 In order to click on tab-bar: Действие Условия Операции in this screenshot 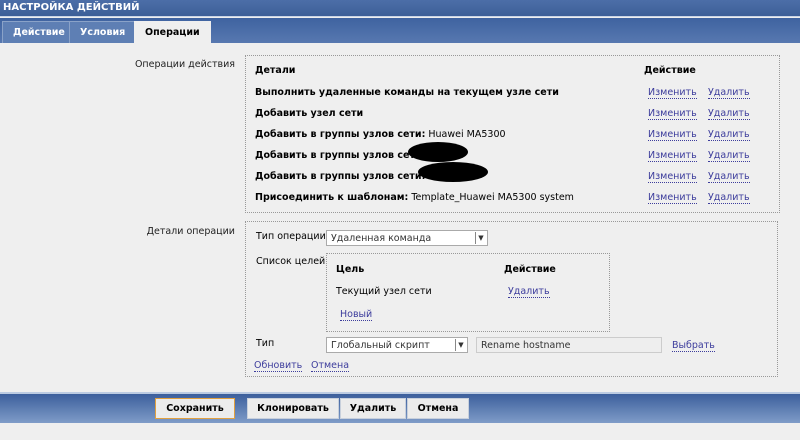, I will do `click(400, 30)`.